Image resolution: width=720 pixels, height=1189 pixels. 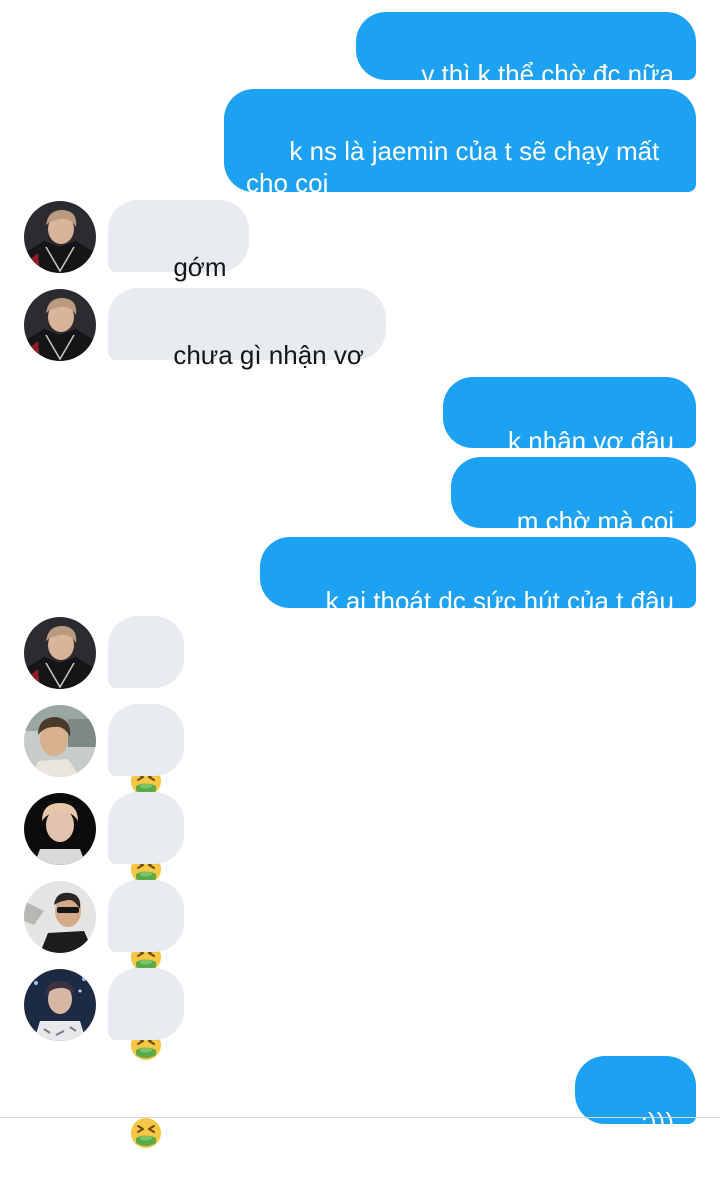 What do you see at coordinates (499, 601) in the screenshot?
I see `message-text: k ai thoát dc sức hút của t đâu` at bounding box center [499, 601].